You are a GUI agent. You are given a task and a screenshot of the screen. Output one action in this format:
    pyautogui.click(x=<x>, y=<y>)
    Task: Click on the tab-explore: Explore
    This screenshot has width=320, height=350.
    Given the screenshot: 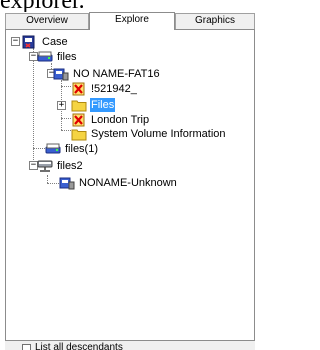 What is the action you would take?
    pyautogui.click(x=132, y=21)
    